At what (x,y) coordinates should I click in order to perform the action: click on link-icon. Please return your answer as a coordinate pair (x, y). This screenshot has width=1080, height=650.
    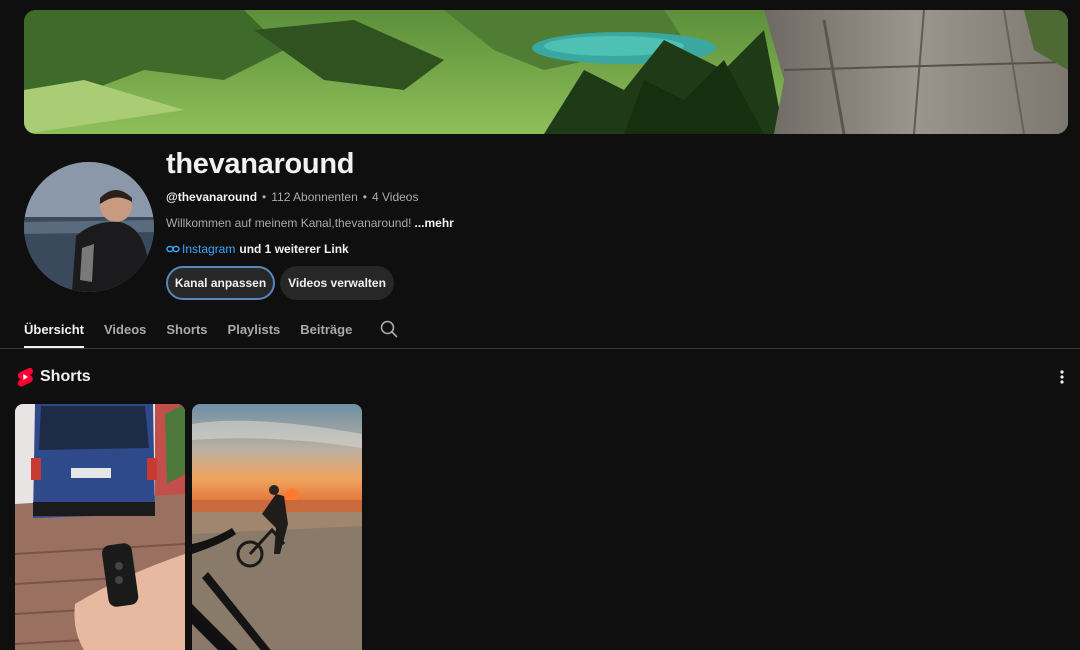
    Looking at the image, I should click on (173, 249).